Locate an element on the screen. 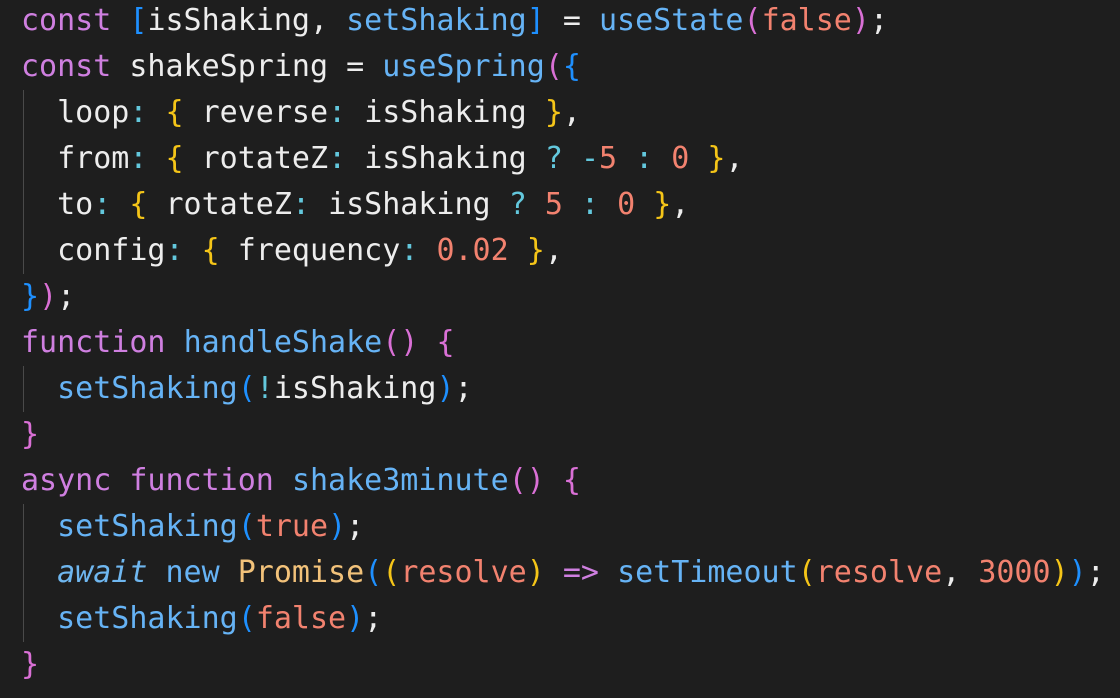  property-key: frequency is located at coordinates (319, 250).